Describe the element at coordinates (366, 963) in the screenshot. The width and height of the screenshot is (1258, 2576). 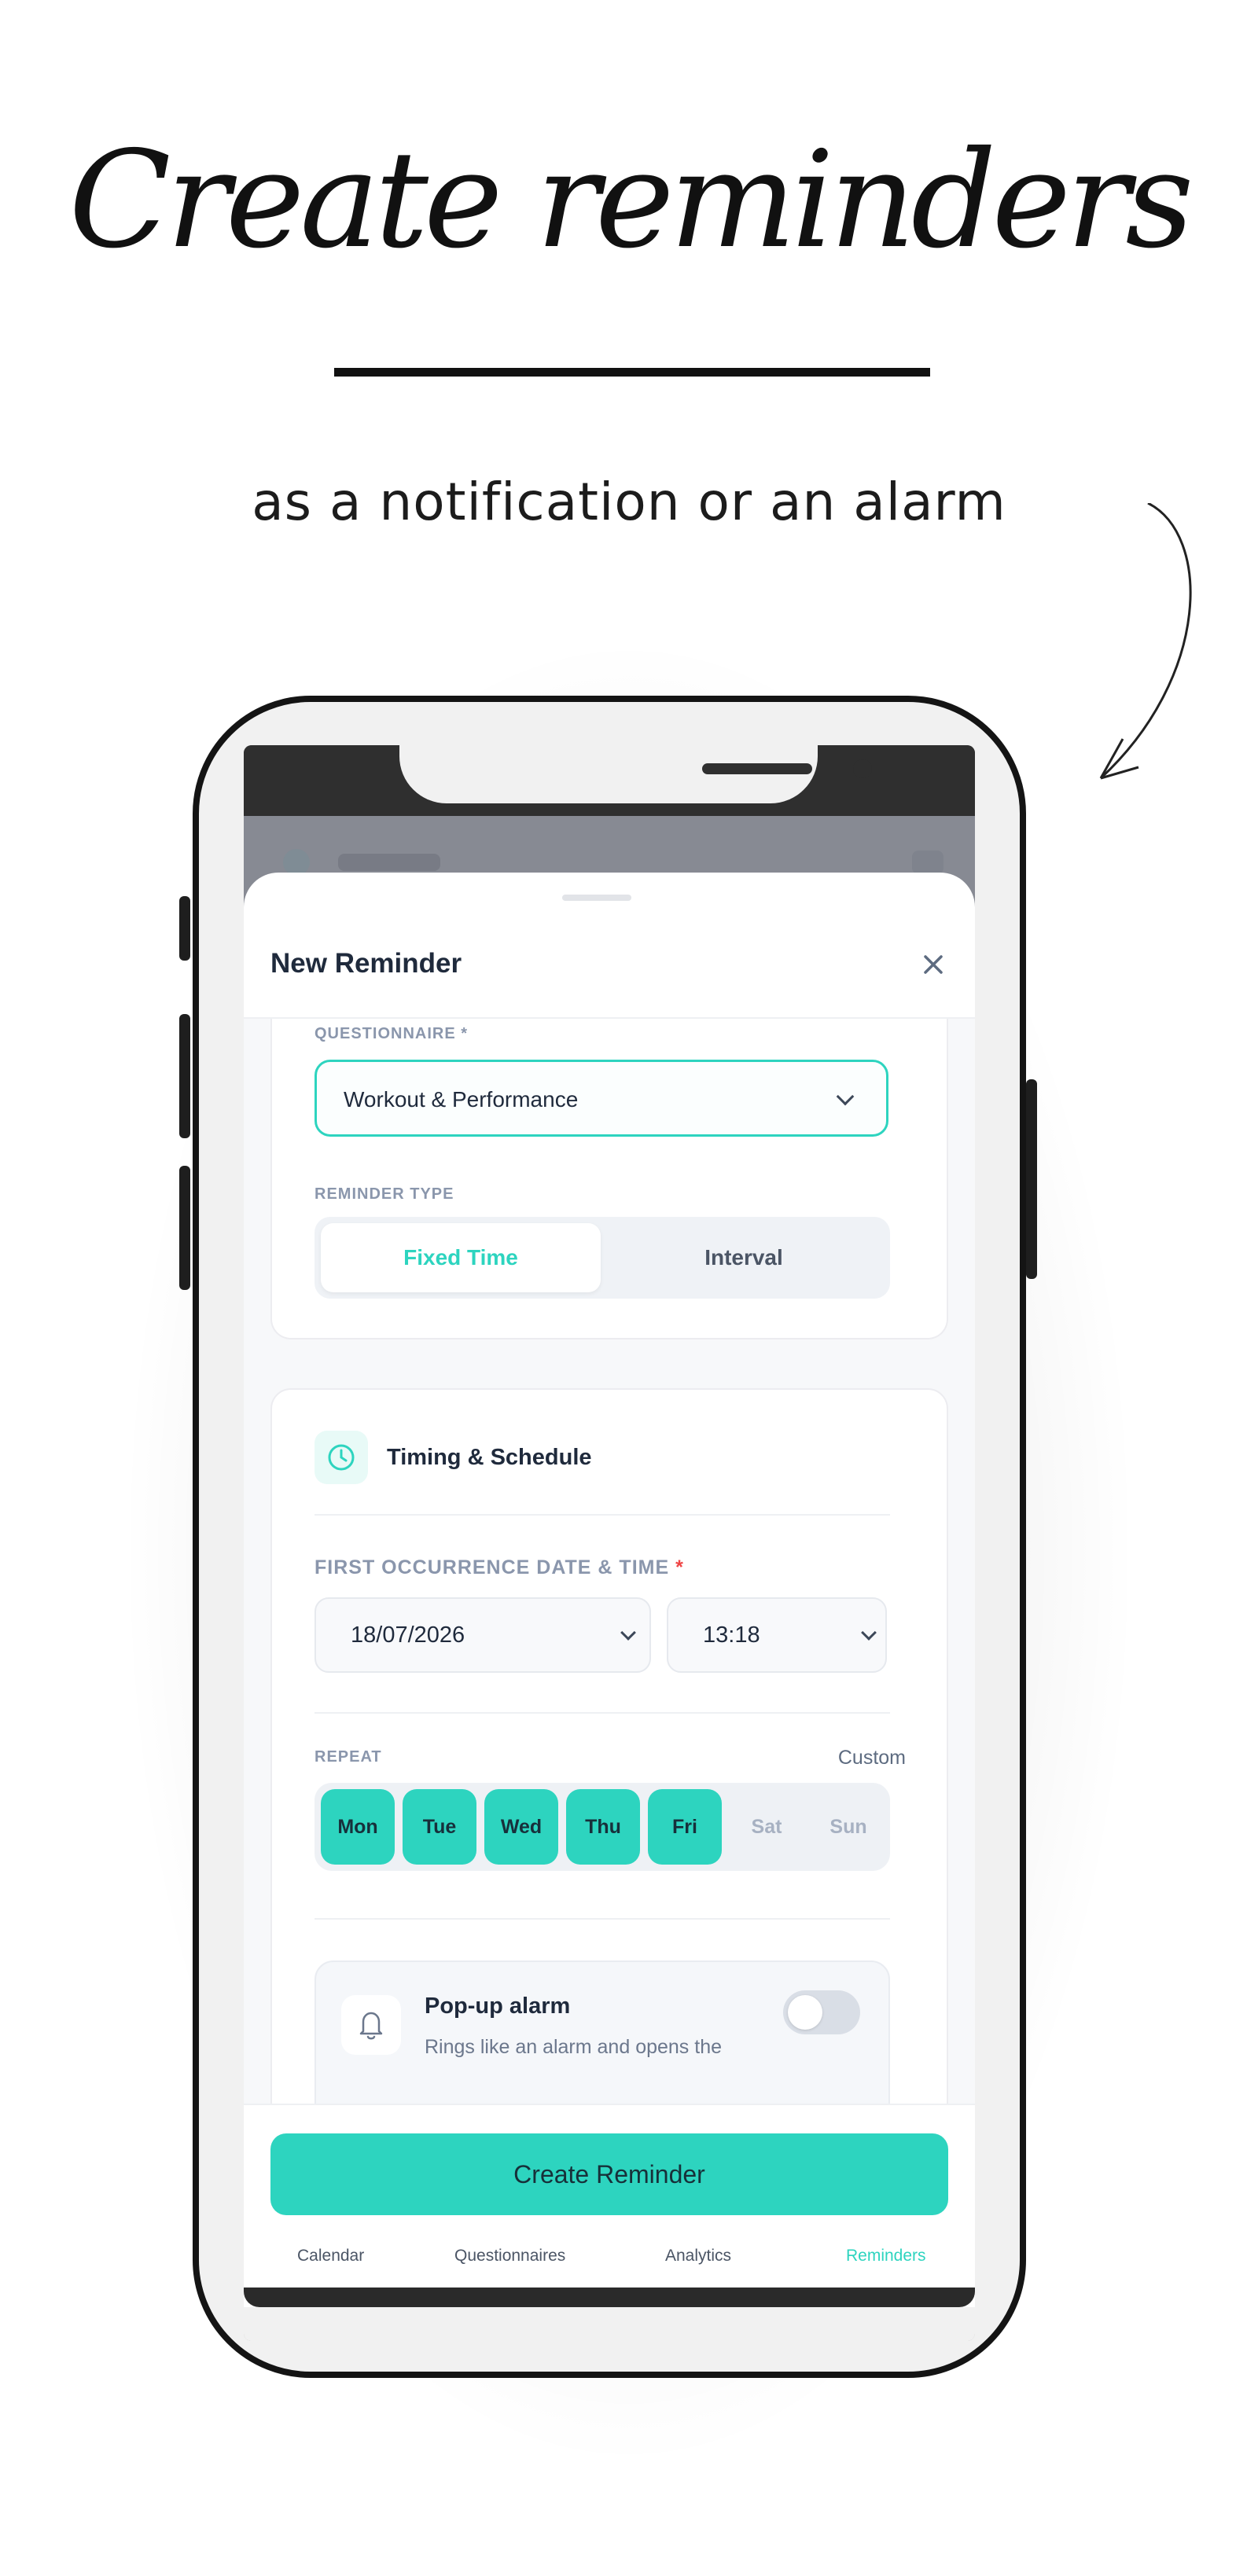
I see `sheet-title: New Reminder` at that location.